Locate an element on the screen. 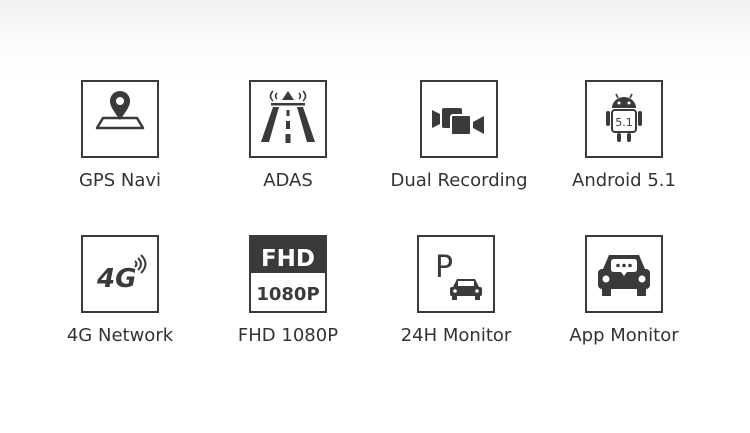 Image resolution: width=750 pixels, height=433 pixels. gps-navi-box is located at coordinates (120, 119).